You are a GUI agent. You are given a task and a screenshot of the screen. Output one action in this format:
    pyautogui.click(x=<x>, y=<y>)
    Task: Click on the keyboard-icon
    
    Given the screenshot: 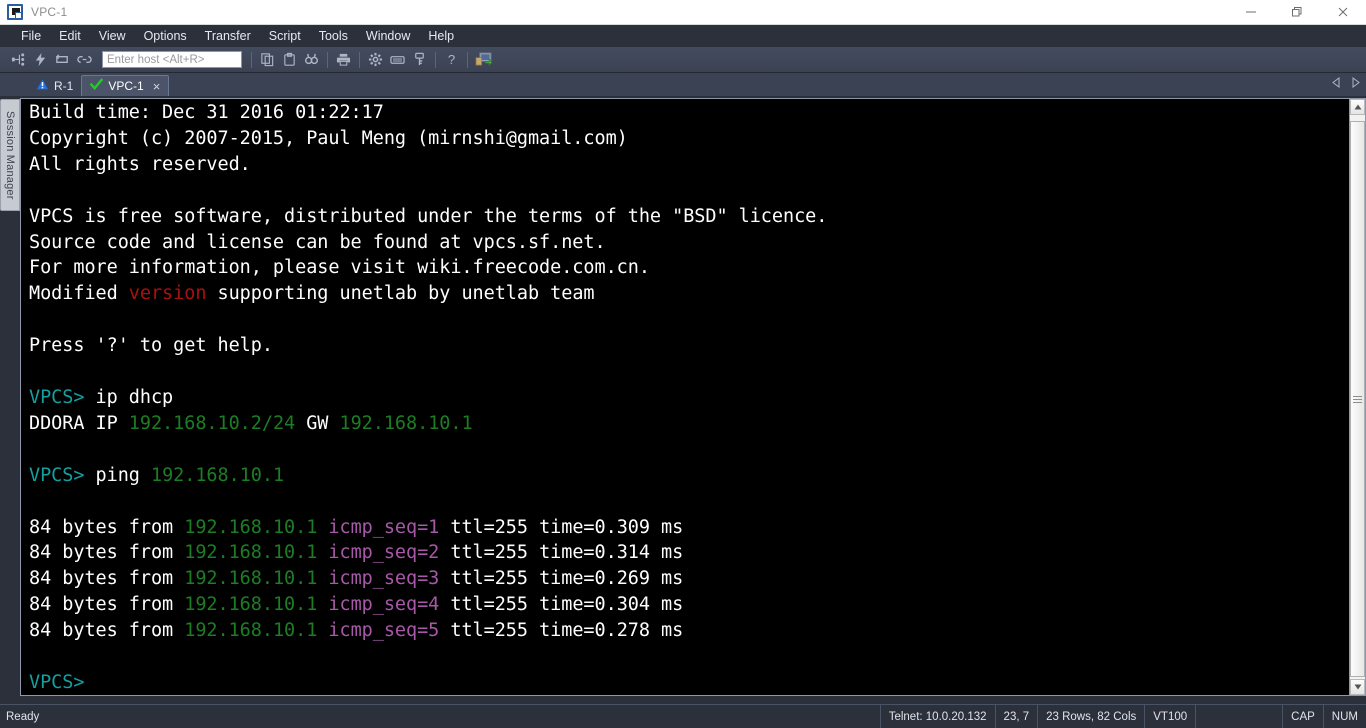 What is the action you would take?
    pyautogui.click(x=397, y=59)
    